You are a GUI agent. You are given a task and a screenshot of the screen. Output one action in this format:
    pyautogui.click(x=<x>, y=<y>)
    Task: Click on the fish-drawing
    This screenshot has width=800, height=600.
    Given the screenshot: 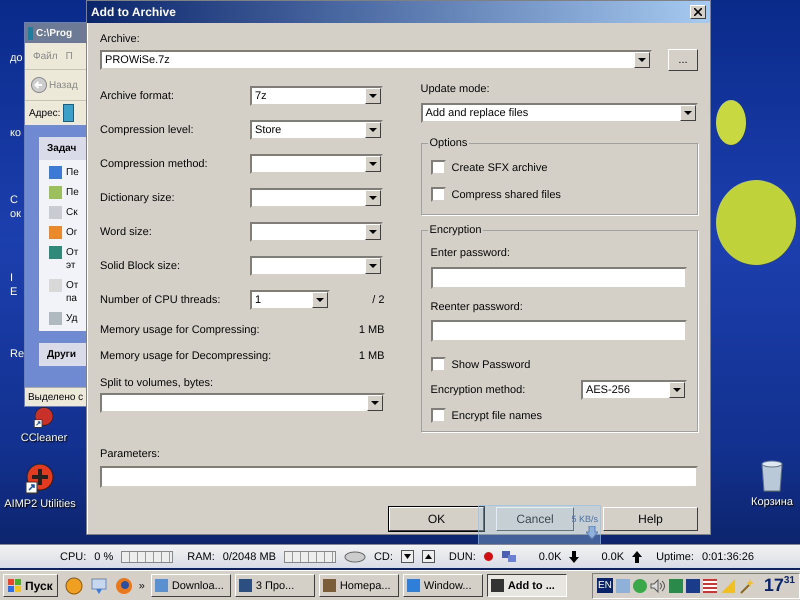 What is the action you would take?
    pyautogui.click(x=731, y=122)
    